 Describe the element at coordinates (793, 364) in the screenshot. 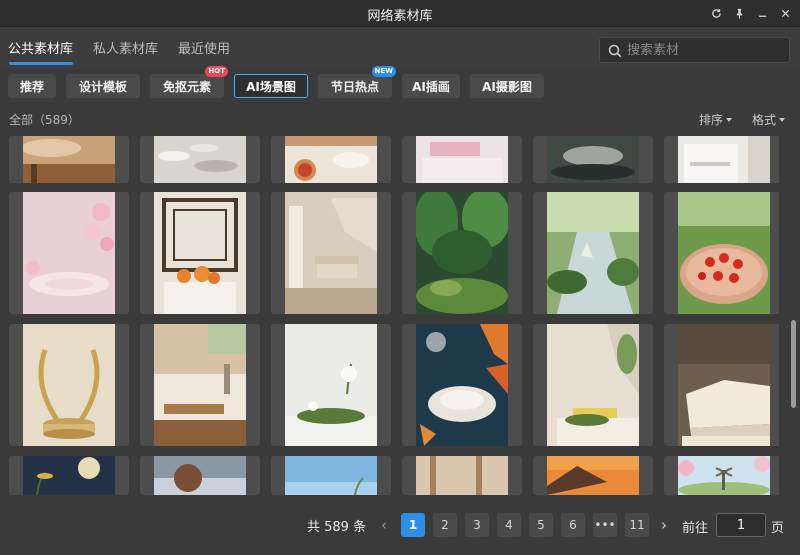

I see `grid-scrollbar` at that location.